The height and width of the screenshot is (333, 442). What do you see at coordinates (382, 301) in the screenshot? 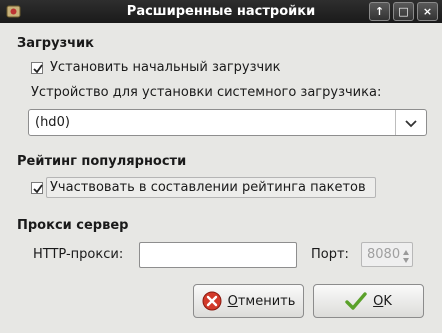
I see `ok-label: OK` at bounding box center [382, 301].